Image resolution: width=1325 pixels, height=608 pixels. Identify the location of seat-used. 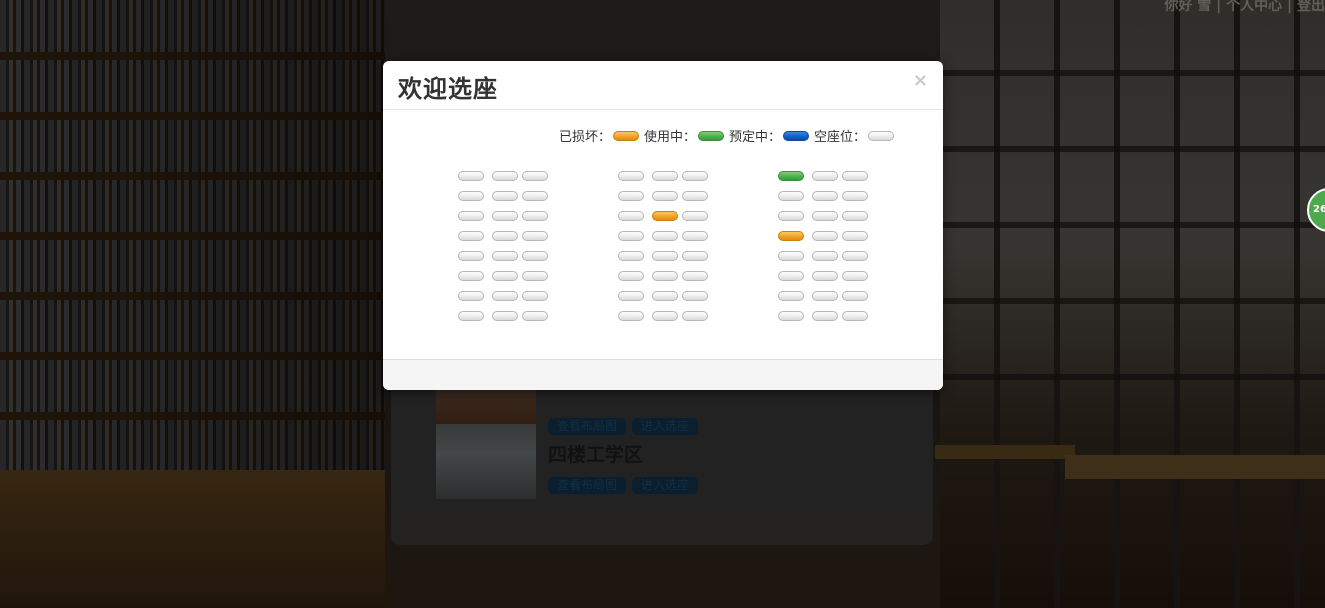
(791, 176).